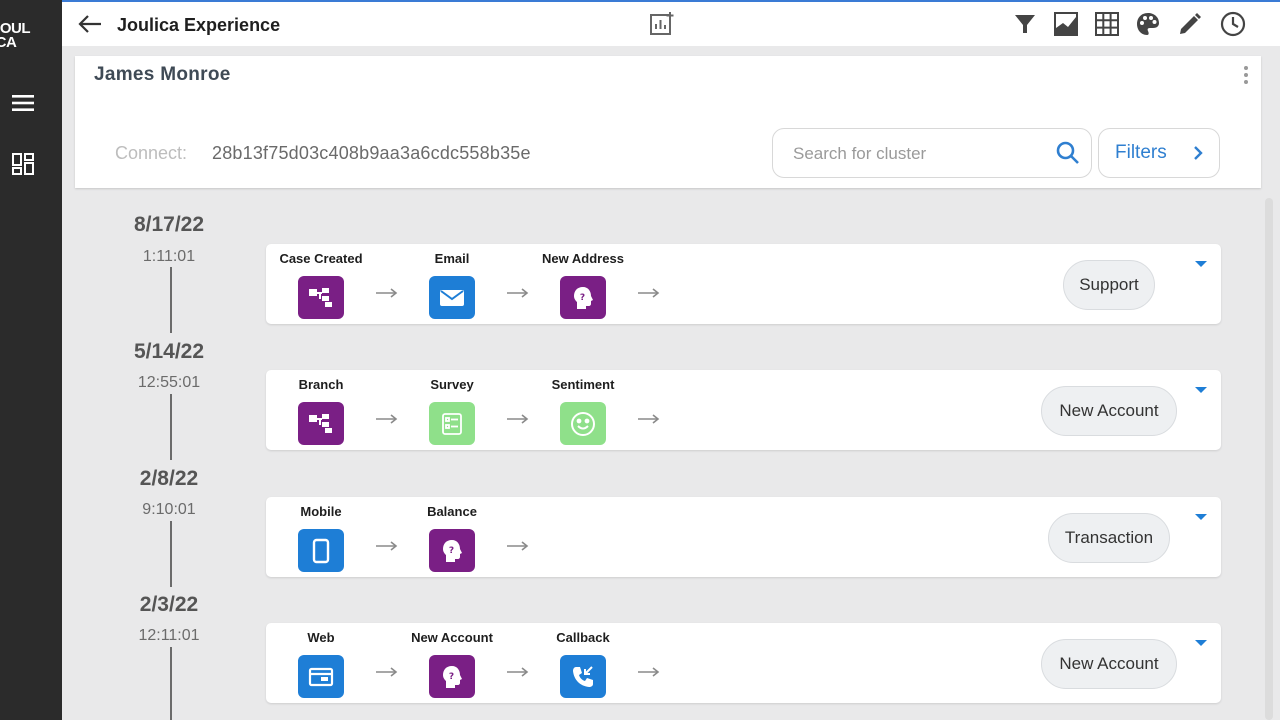 The image size is (1280, 720). I want to click on filter-icon, so click(1025, 24).